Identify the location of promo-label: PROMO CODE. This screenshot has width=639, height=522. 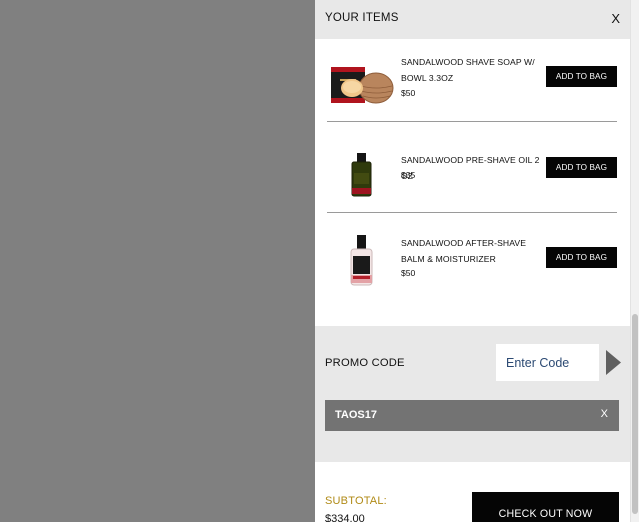
(365, 363).